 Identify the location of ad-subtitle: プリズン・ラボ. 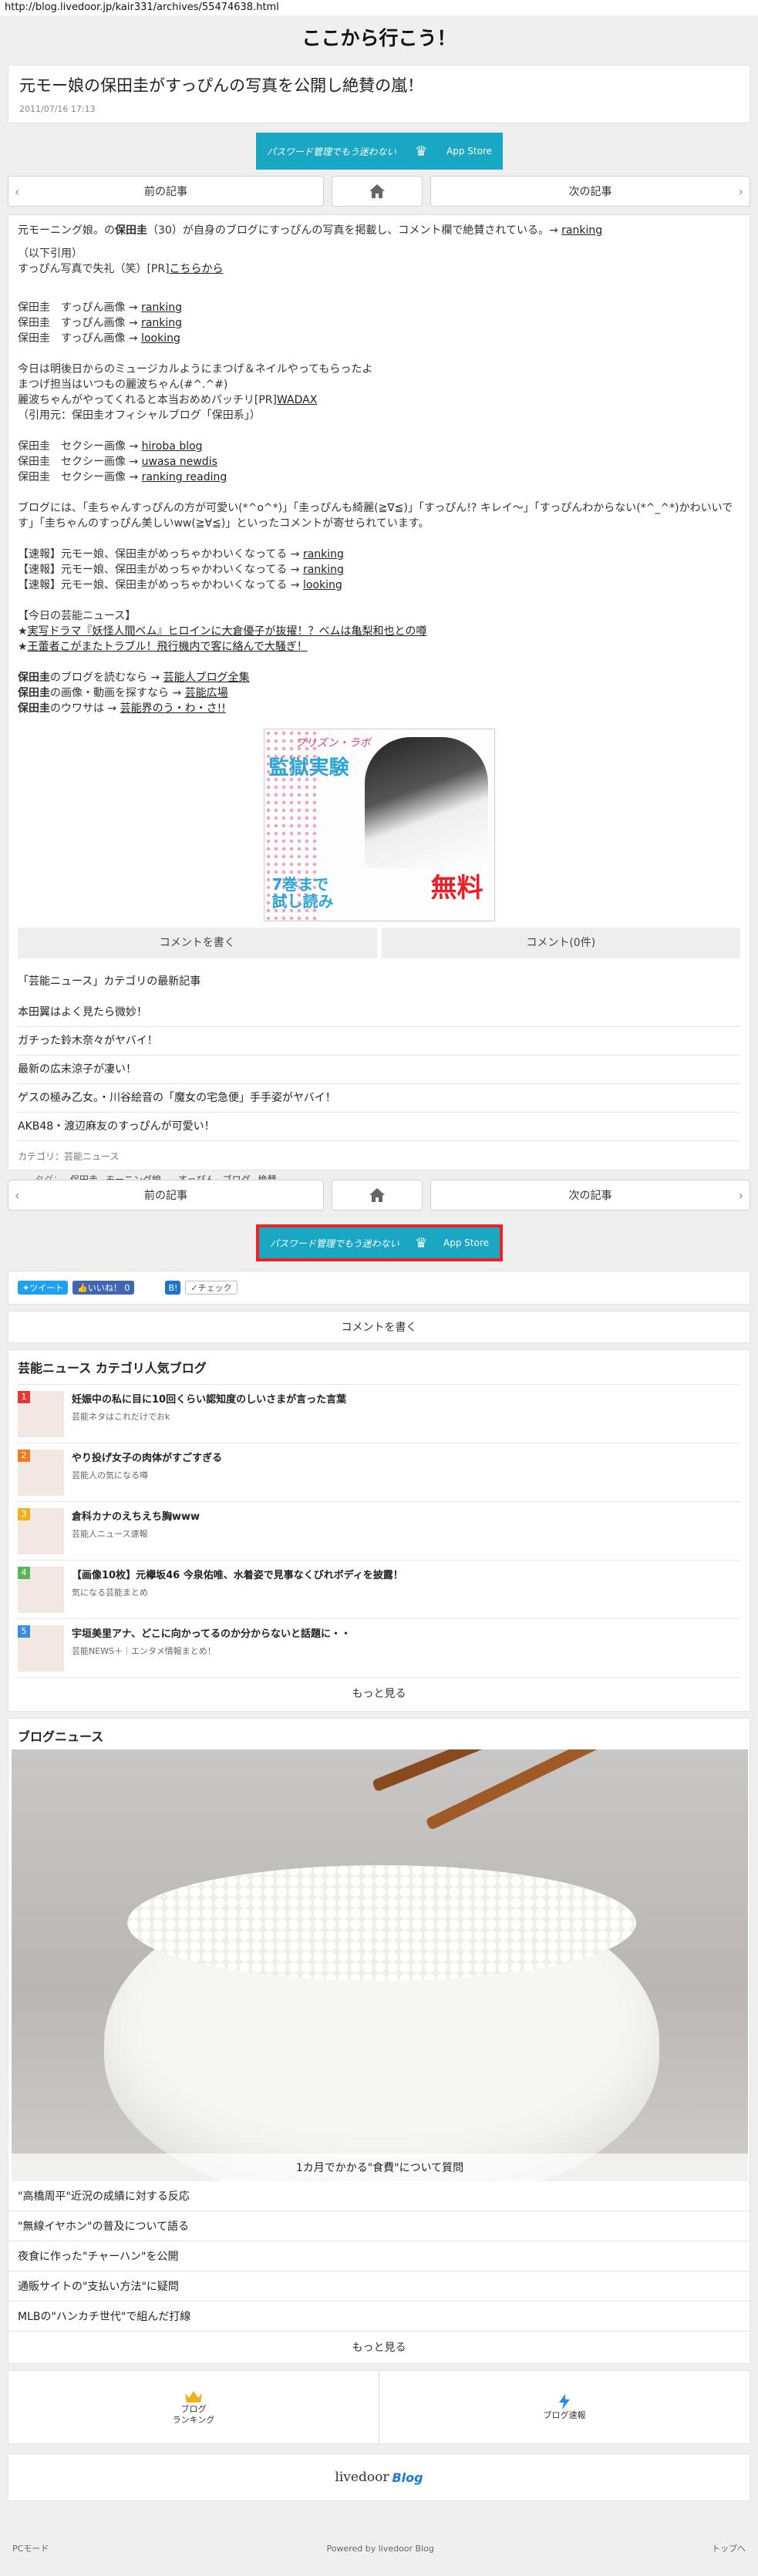
(333, 743).